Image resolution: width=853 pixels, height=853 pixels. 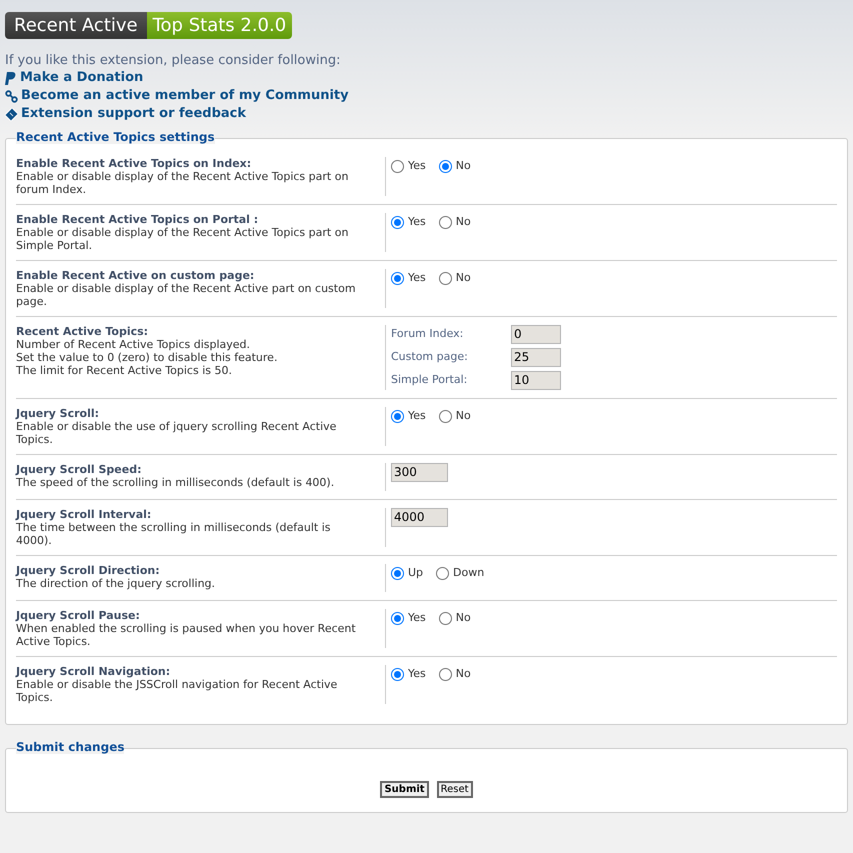 I want to click on number-field: 10, so click(x=536, y=380).